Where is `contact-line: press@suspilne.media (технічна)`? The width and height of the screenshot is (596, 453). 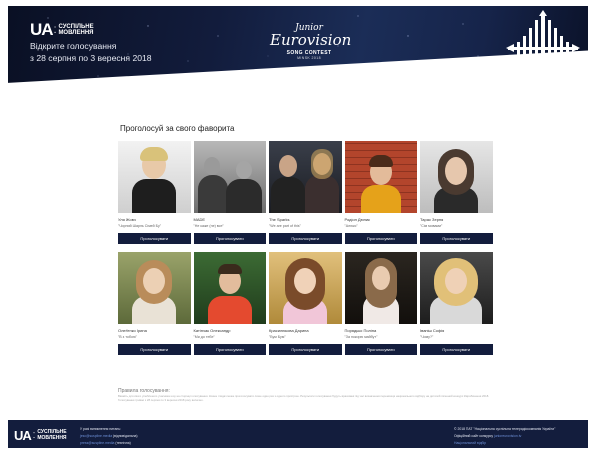
contact-line: press@suspilne.media (технічна) is located at coordinates (108, 443).